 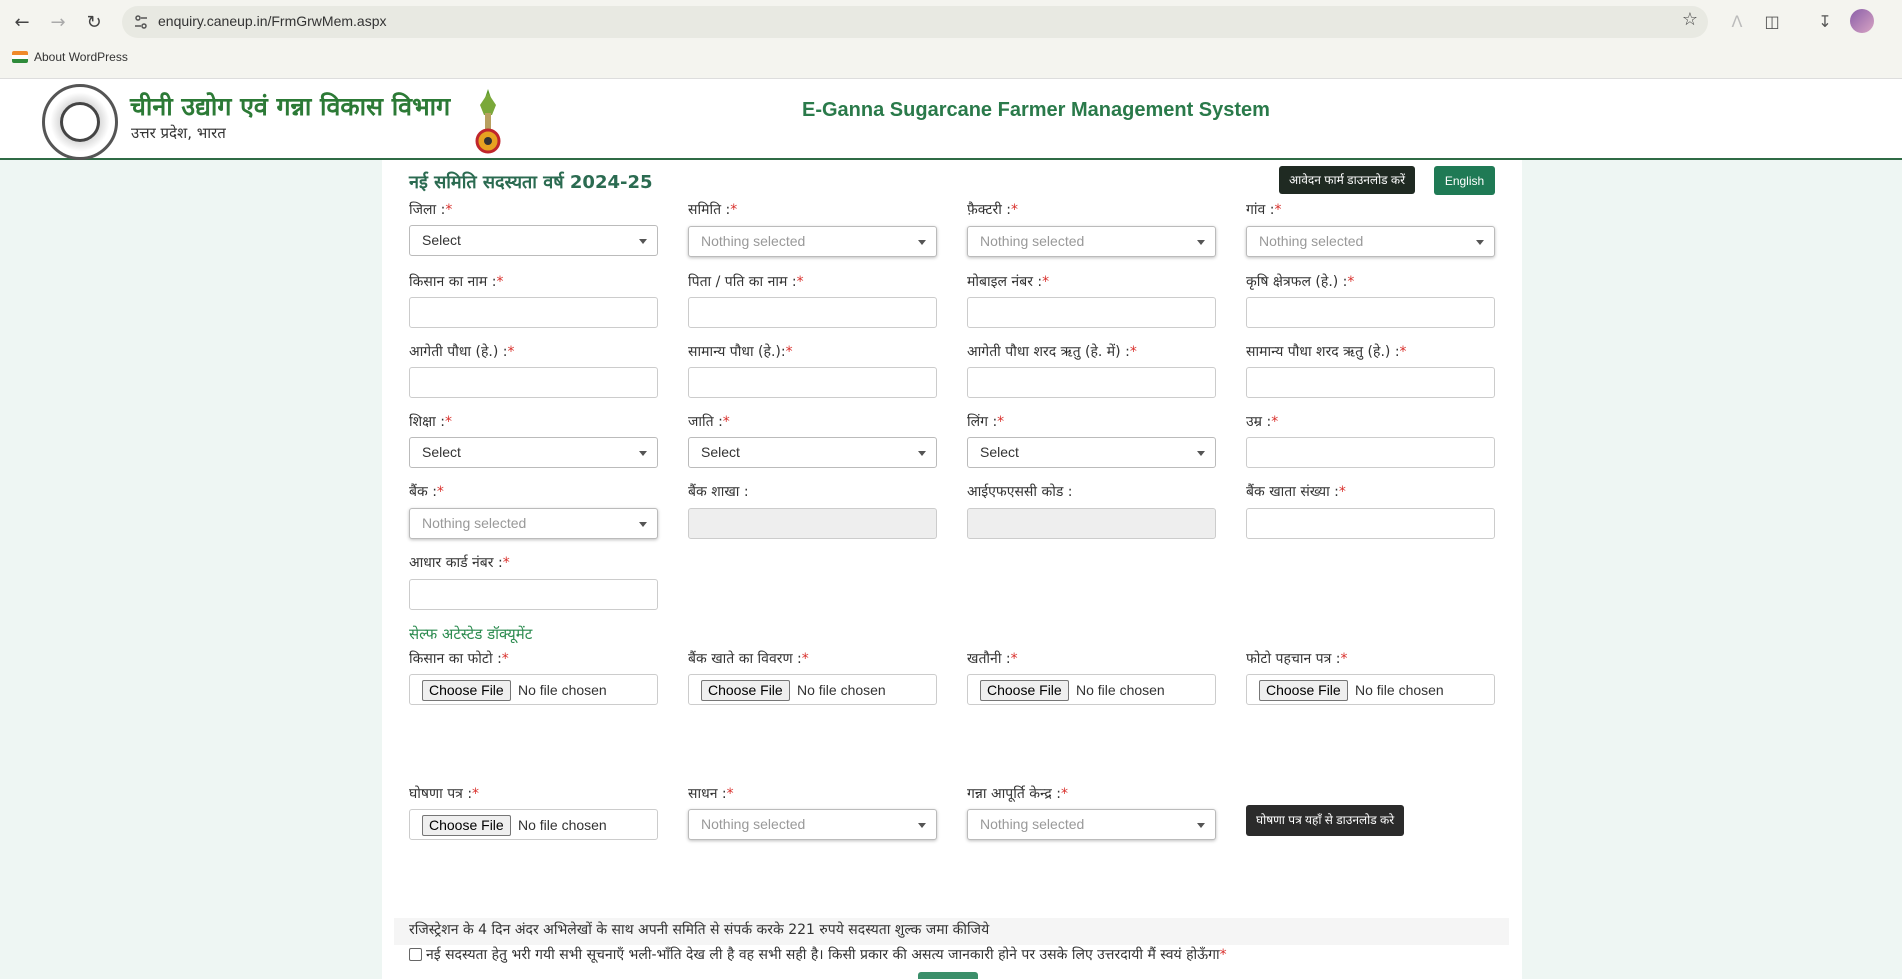 What do you see at coordinates (290, 106) in the screenshot?
I see `dept-title: चीनी उद्योग एवं गन्ना विकास विभाग` at bounding box center [290, 106].